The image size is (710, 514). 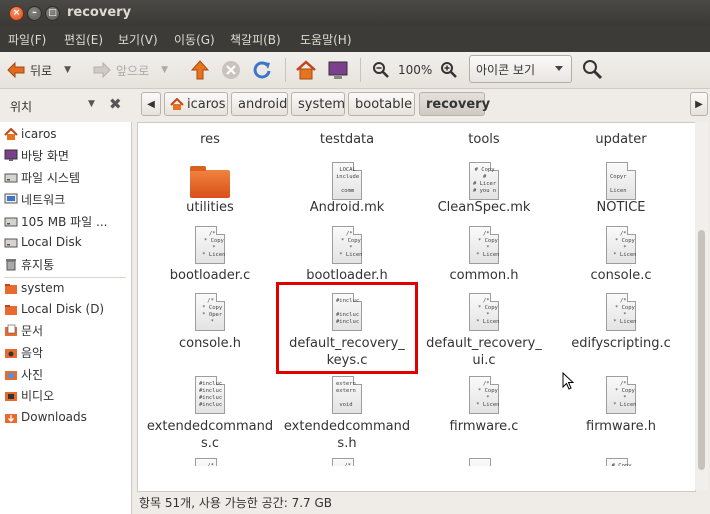 I want to click on music-icon, so click(x=11, y=353).